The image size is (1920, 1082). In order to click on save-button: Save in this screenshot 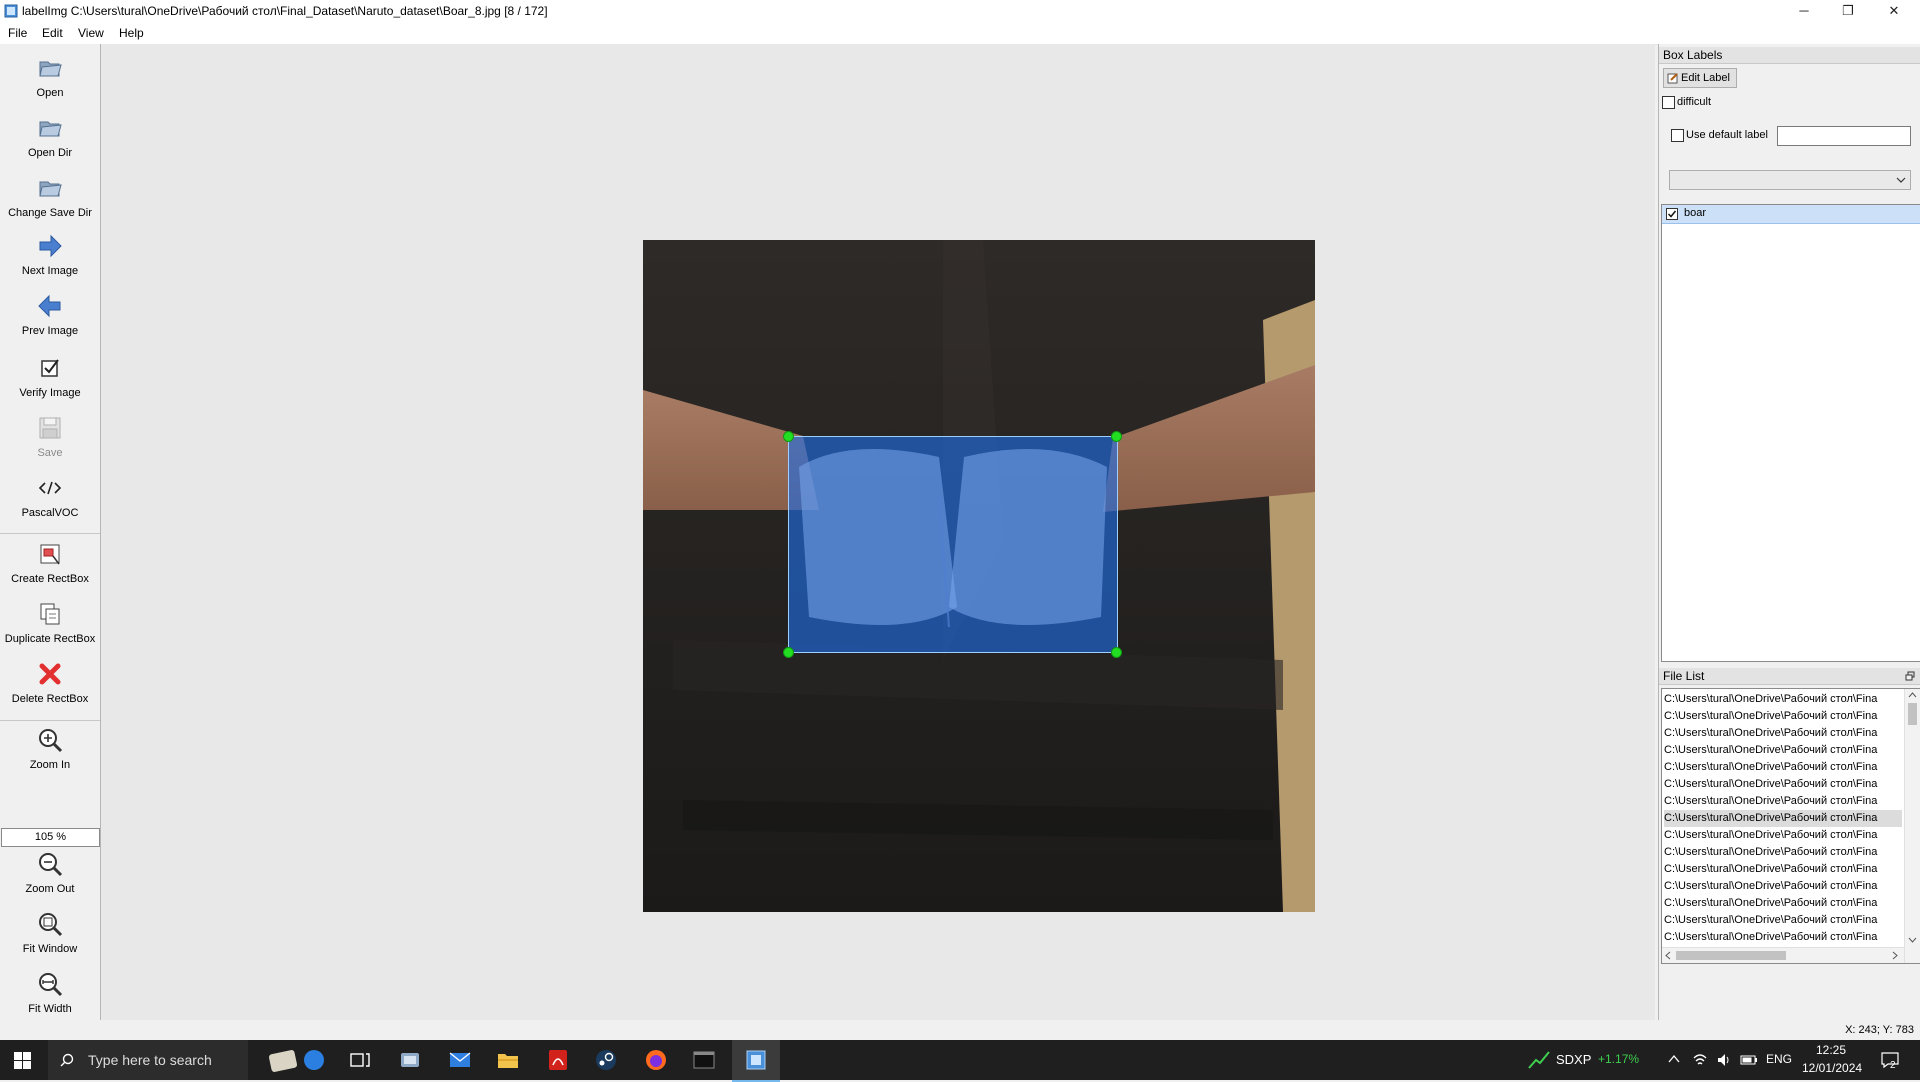, I will do `click(50, 436)`.